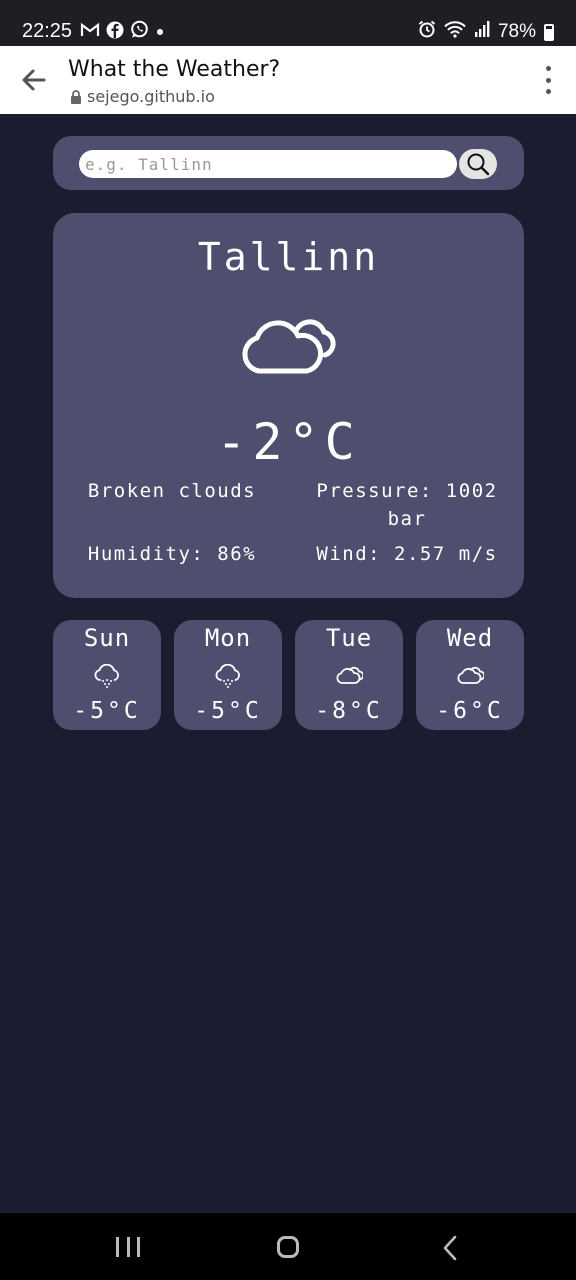  I want to click on pressure: Pressure: 1002 bar, so click(407, 505).